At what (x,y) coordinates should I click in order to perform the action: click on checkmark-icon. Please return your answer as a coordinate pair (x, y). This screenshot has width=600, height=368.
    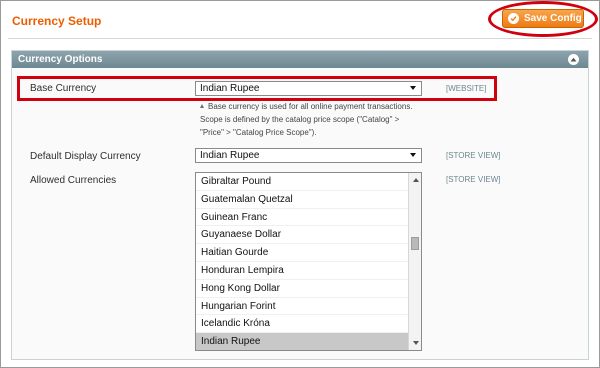
    Looking at the image, I should click on (513, 18).